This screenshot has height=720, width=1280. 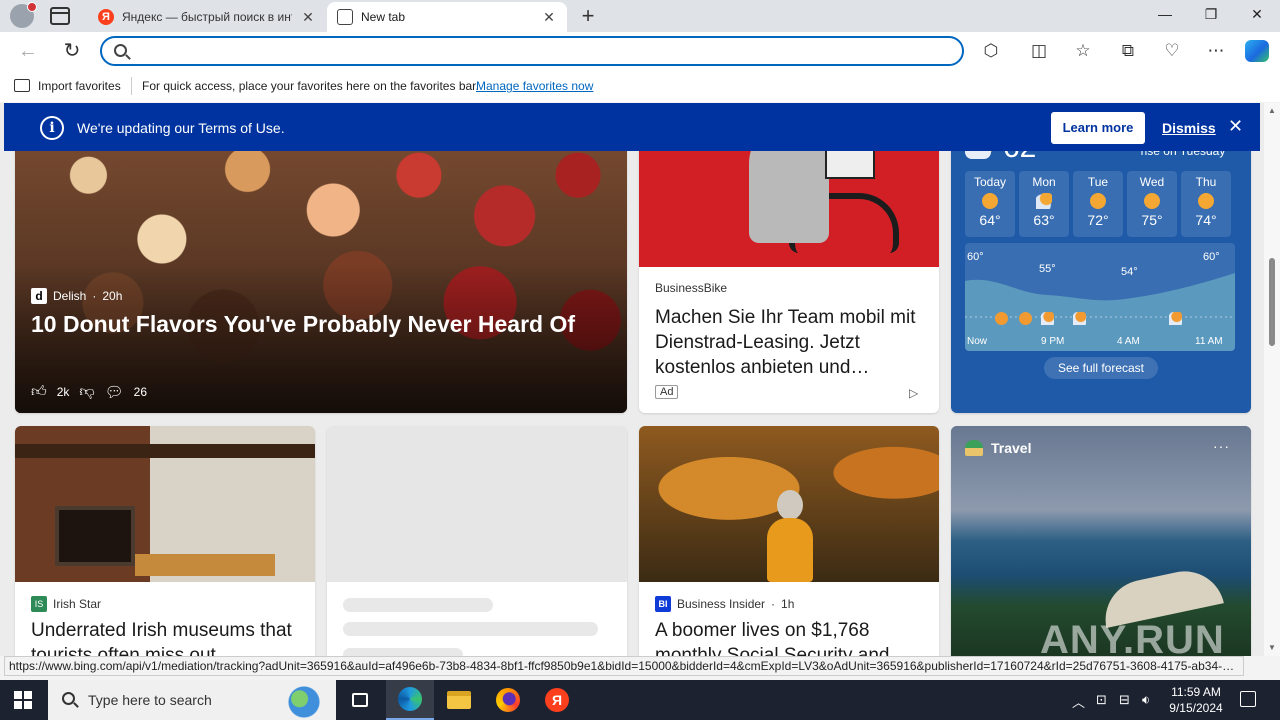 I want to click on dislike-icon: 👎︎, so click(x=86, y=392).